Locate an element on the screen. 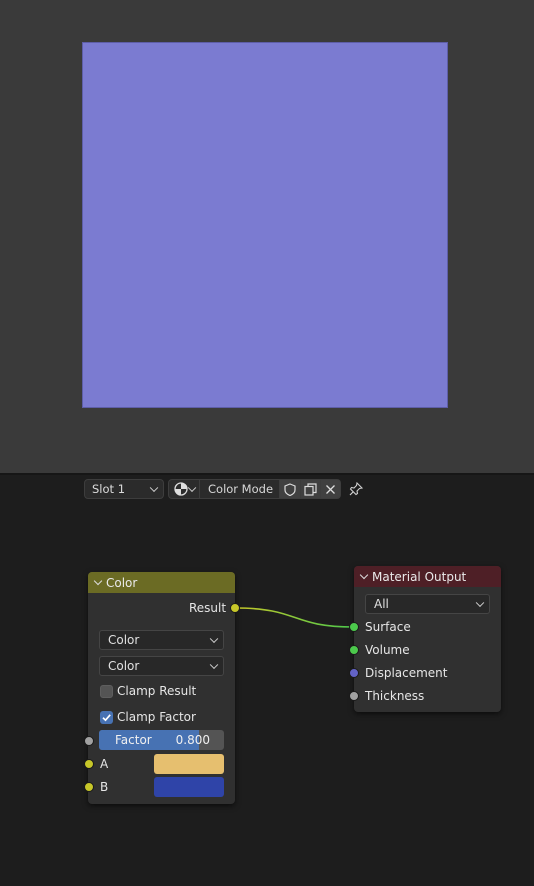  slot-select: Slot 1 is located at coordinates (124, 489).